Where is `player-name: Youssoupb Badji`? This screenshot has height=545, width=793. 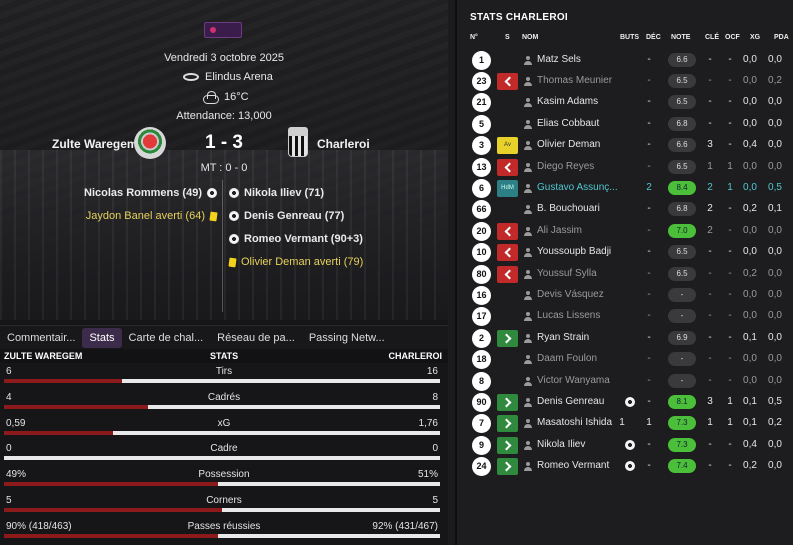
player-name: Youssoupb Badji is located at coordinates (574, 251).